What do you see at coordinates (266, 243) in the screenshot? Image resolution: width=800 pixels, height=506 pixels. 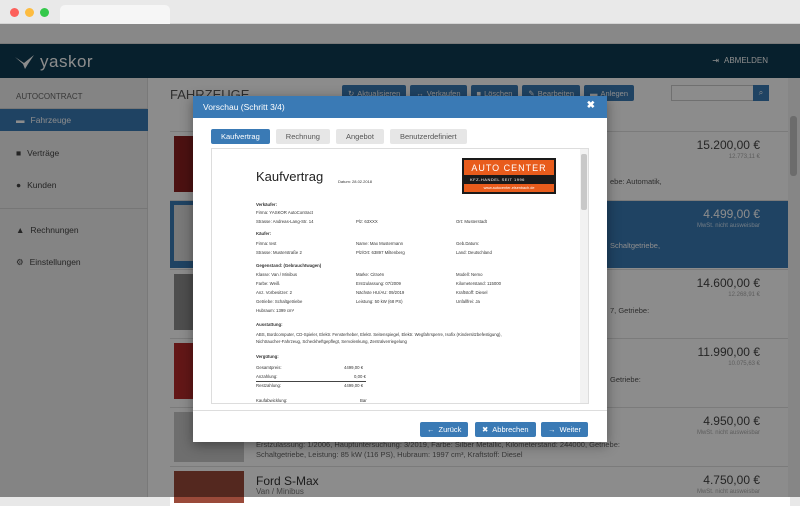 I see `buyer-company: Firma: test` at bounding box center [266, 243].